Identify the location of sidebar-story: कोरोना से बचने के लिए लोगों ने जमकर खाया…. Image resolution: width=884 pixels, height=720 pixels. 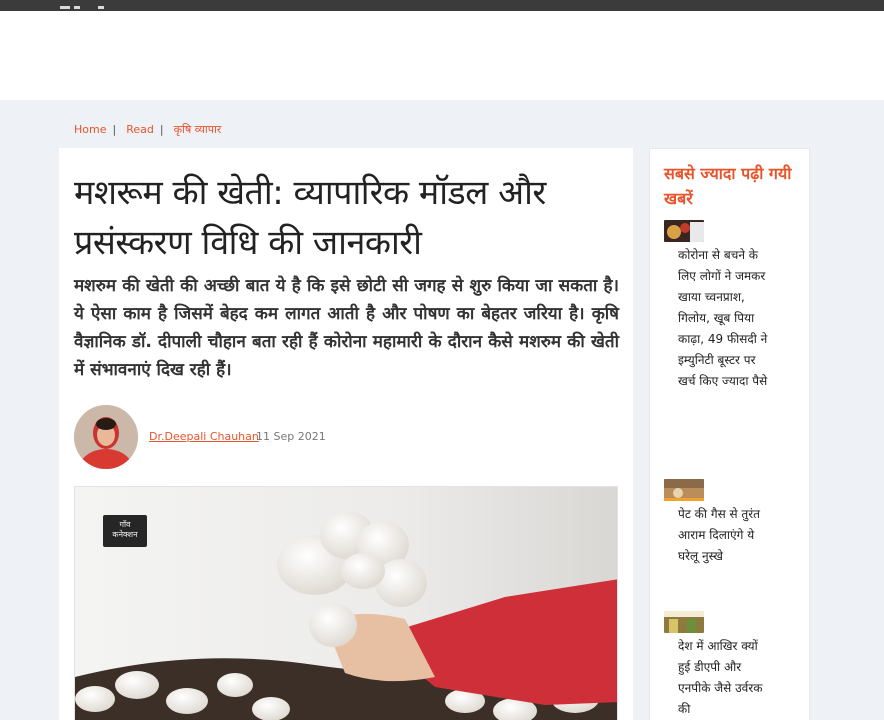
(734, 306).